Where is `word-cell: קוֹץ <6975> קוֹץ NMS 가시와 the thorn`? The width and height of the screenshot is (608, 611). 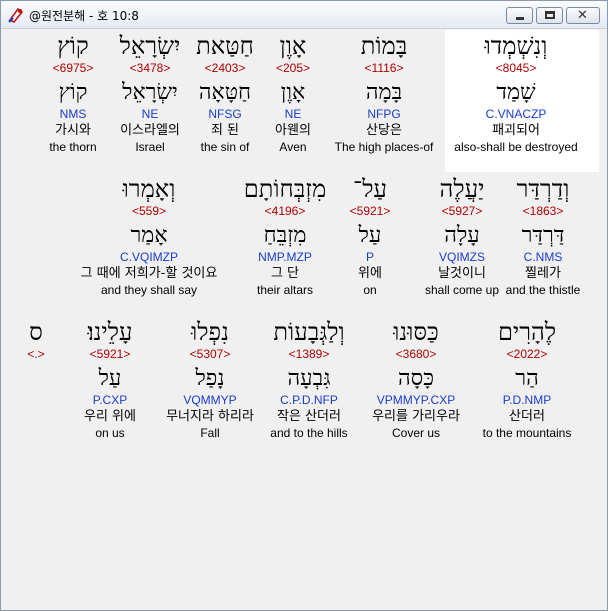 word-cell: קוֹץ <6975> קוֹץ NMS 가시와 the thorn is located at coordinates (91, 93).